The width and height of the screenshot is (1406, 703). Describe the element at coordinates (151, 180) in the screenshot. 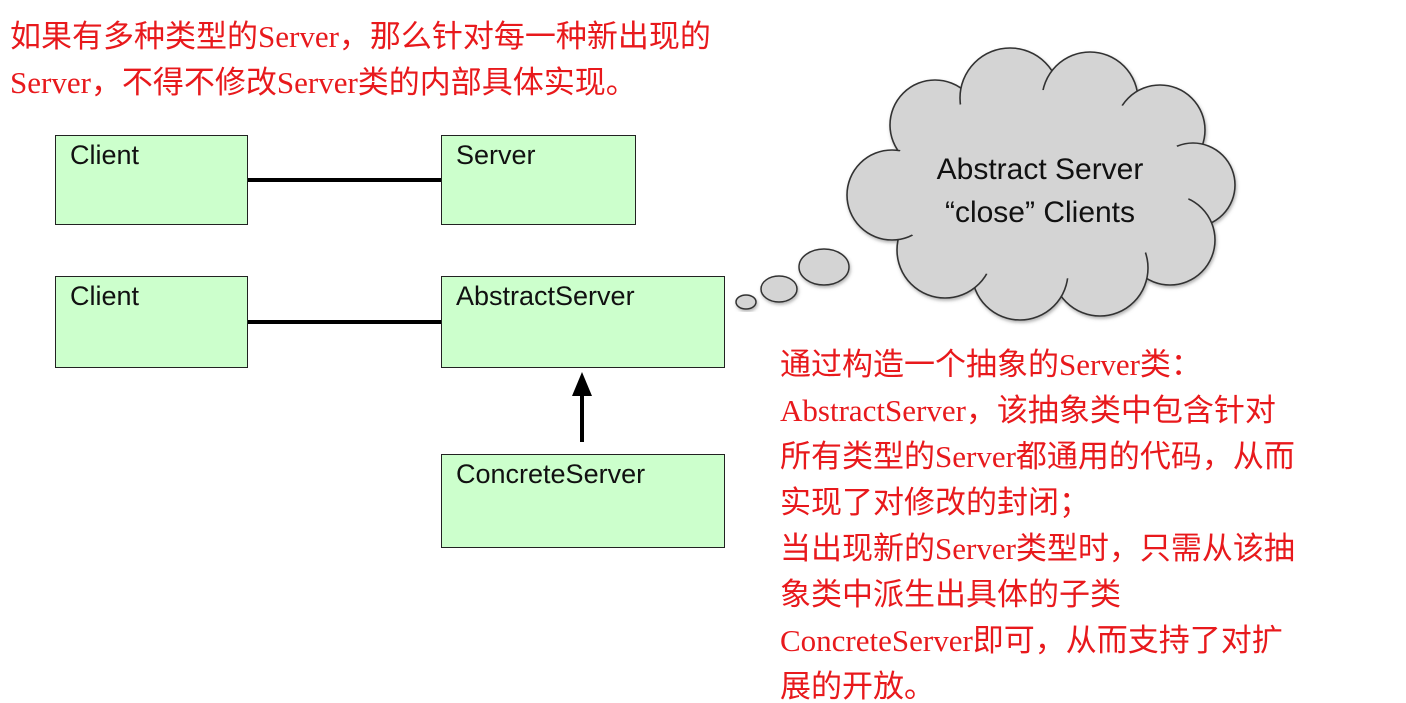

I see `client-box-top: Client` at that location.